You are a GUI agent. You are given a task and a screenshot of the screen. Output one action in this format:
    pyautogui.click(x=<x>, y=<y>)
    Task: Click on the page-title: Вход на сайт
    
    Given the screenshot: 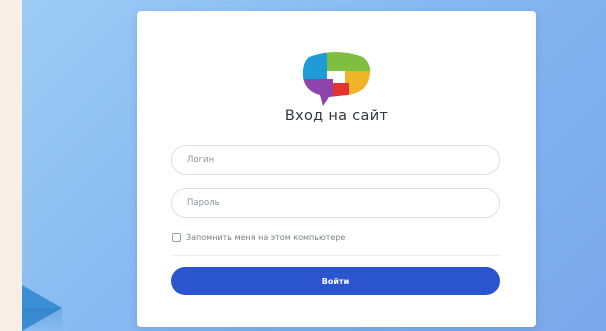 What is the action you would take?
    pyautogui.click(x=336, y=116)
    